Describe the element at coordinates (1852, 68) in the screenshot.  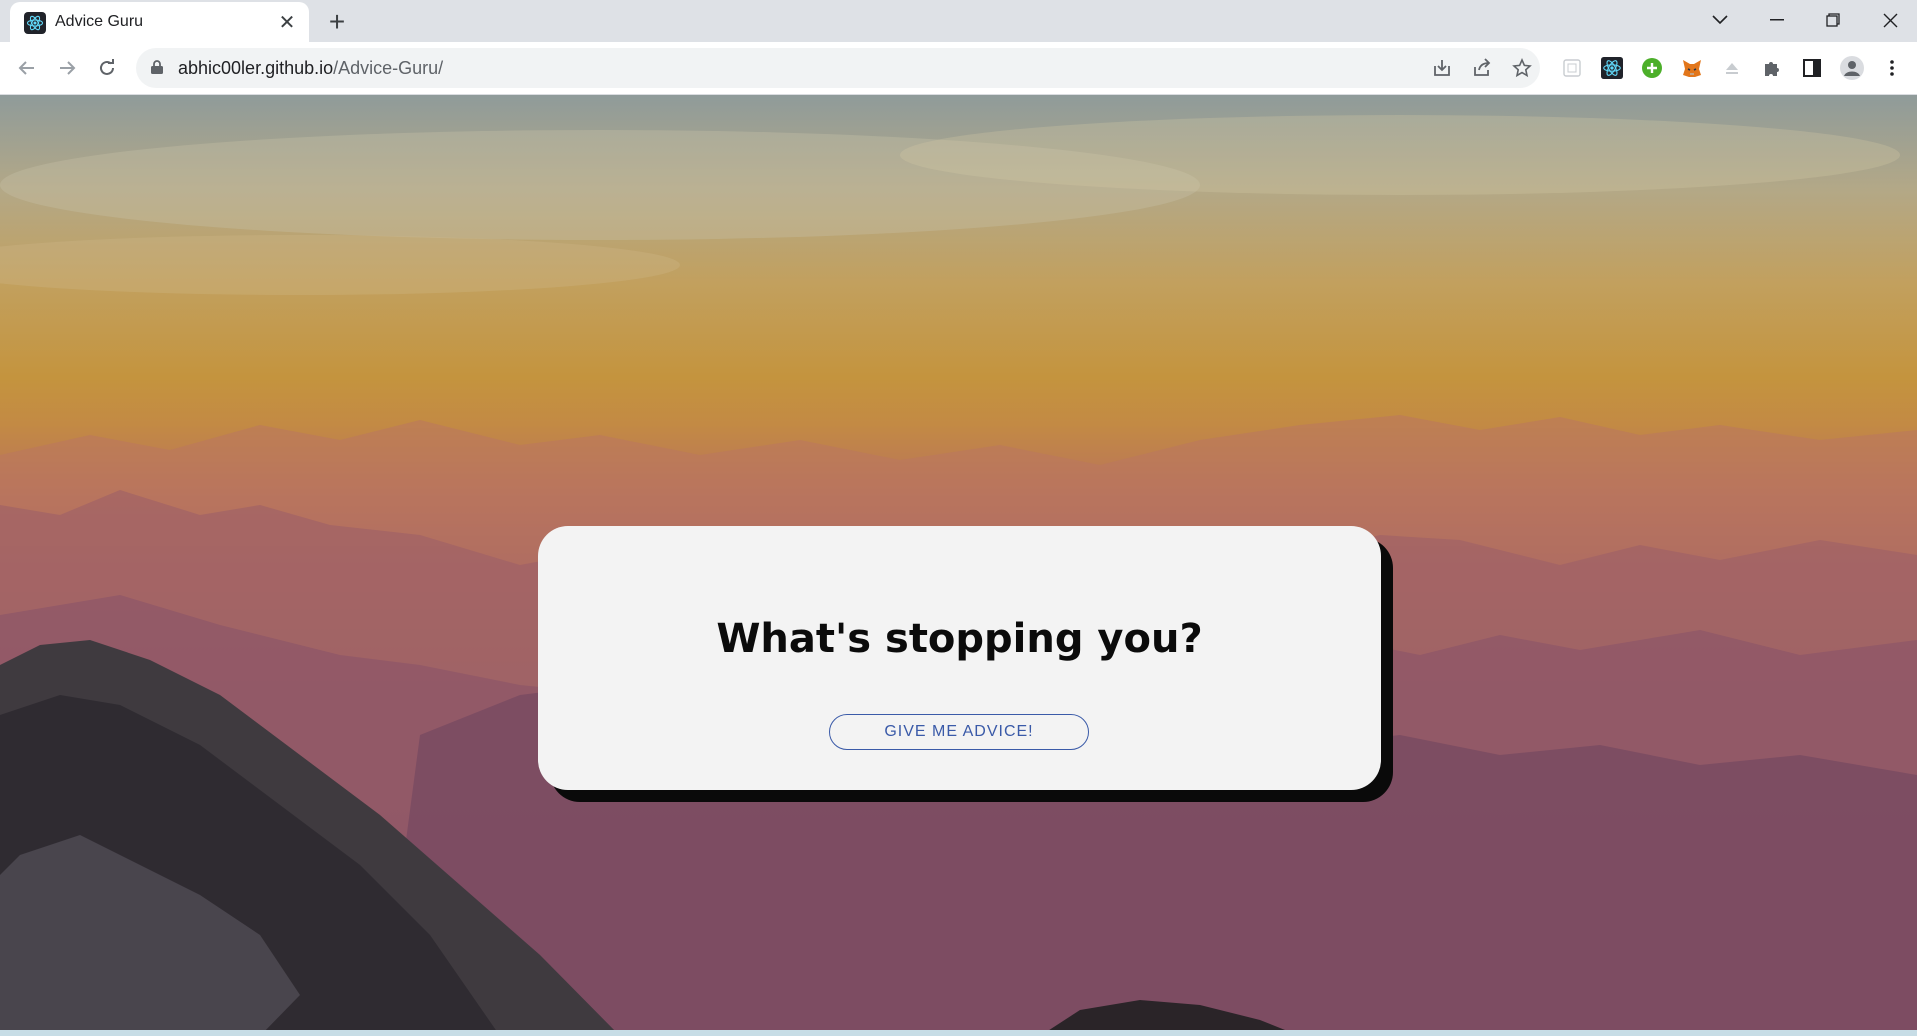
I see `profile-avatar-icon` at that location.